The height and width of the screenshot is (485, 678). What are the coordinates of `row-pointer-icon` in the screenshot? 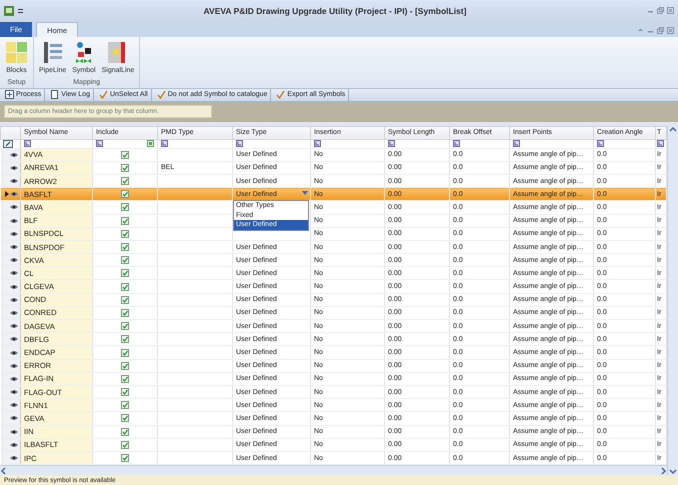 It's located at (7, 194).